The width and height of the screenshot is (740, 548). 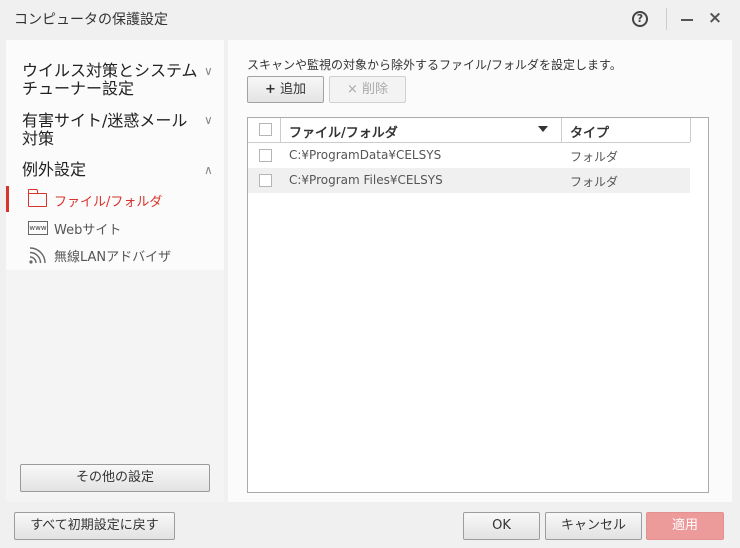 I want to click on select-all-checkbox, so click(x=265, y=129).